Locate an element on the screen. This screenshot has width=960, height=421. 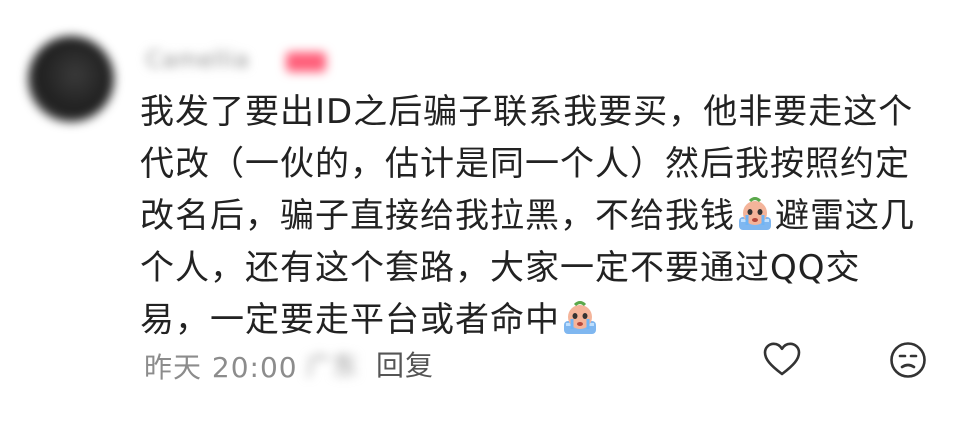
location: 广东 is located at coordinates (332, 367).